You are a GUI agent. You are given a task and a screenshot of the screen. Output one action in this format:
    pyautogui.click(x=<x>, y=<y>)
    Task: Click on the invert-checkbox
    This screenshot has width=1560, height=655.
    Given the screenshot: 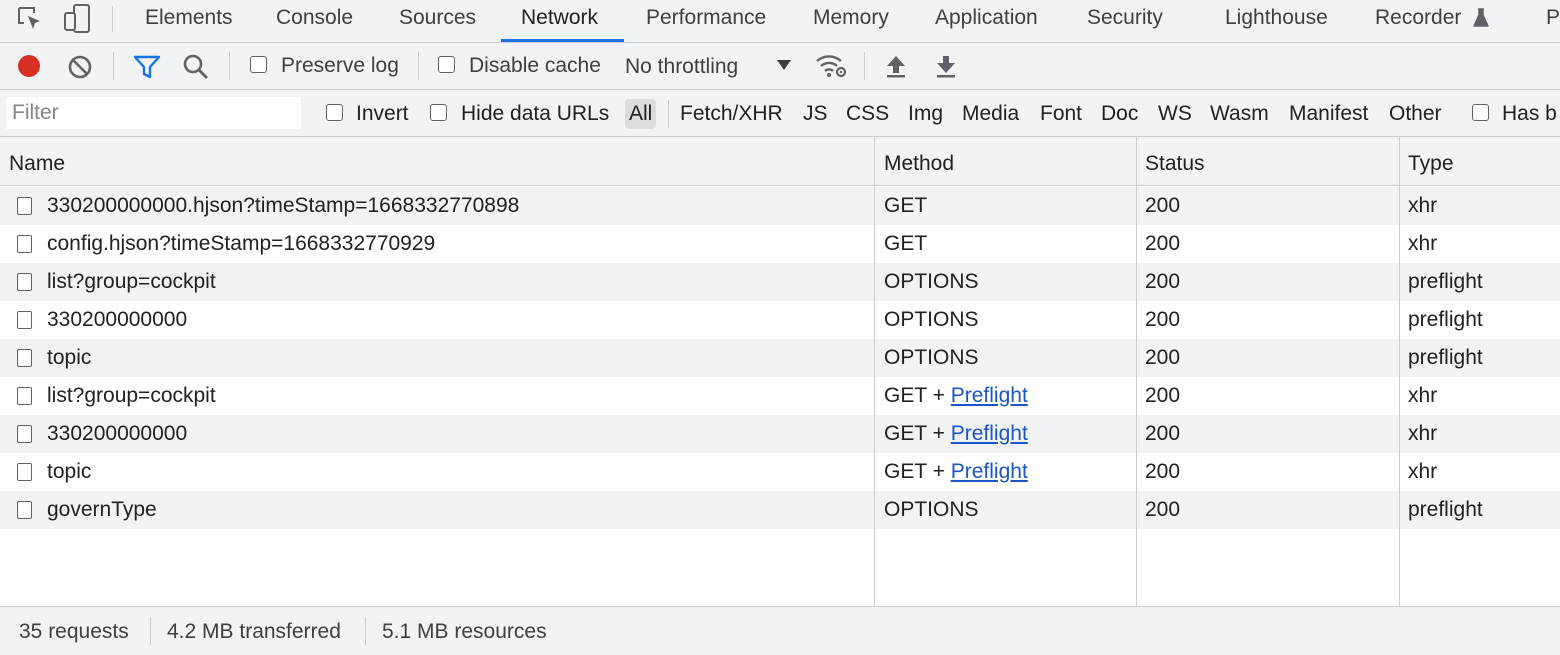 What is the action you would take?
    pyautogui.click(x=334, y=112)
    